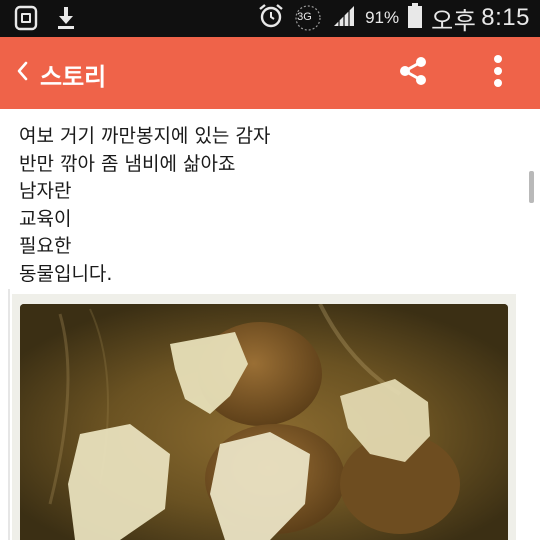 The image size is (540, 540). What do you see at coordinates (45, 246) in the screenshot?
I see `post-line: 필요한` at bounding box center [45, 246].